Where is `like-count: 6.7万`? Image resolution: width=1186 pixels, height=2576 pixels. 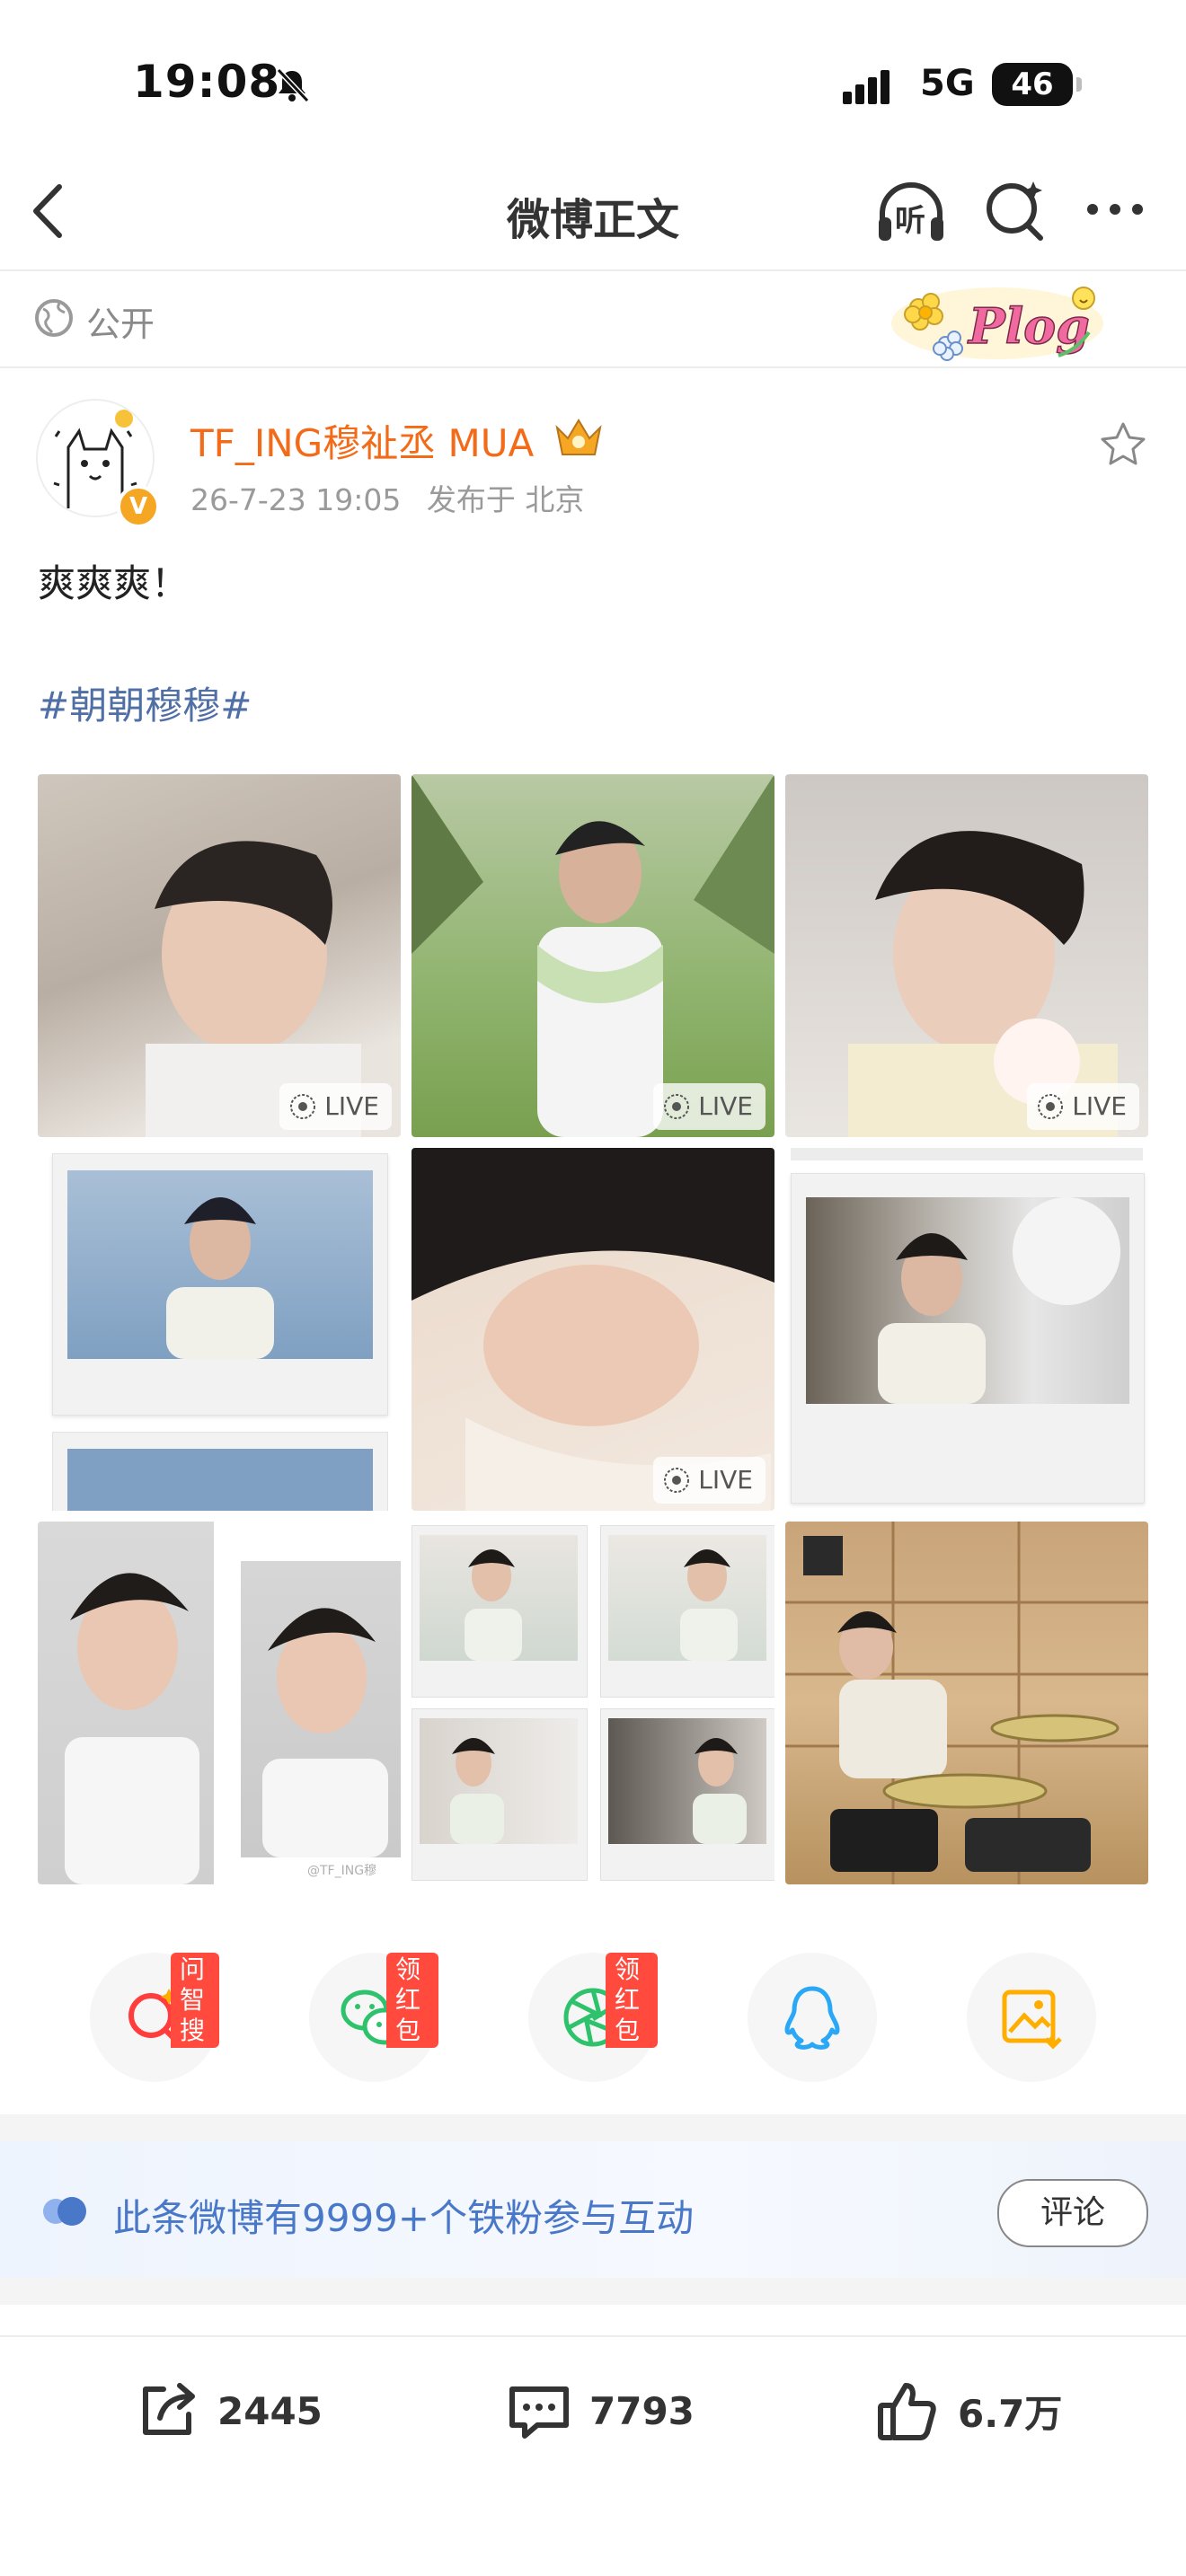 like-count: 6.7万 is located at coordinates (1010, 2413).